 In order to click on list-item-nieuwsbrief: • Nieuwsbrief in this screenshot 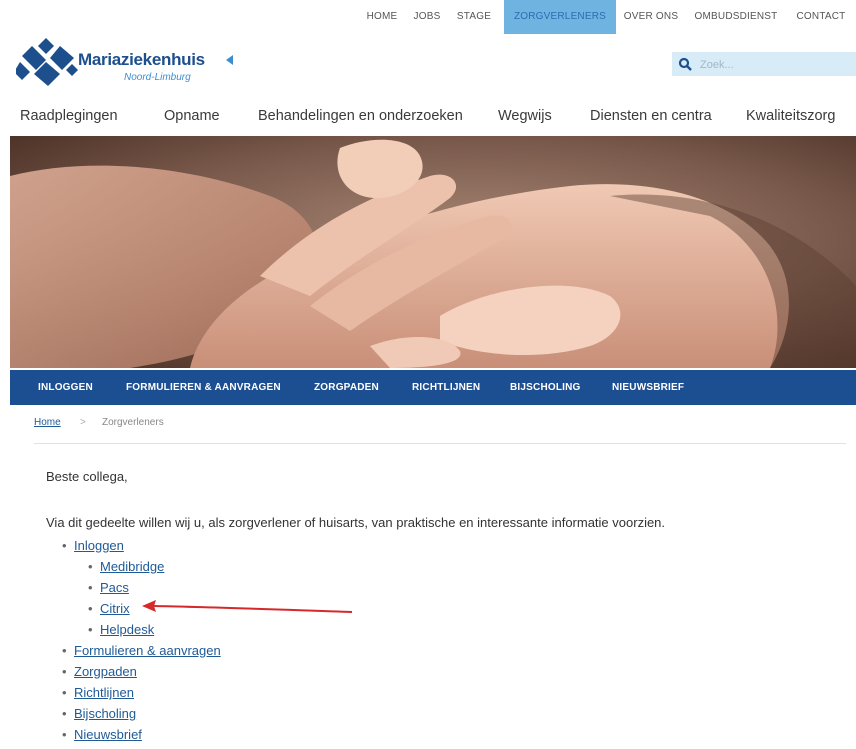, I will do `click(102, 734)`.